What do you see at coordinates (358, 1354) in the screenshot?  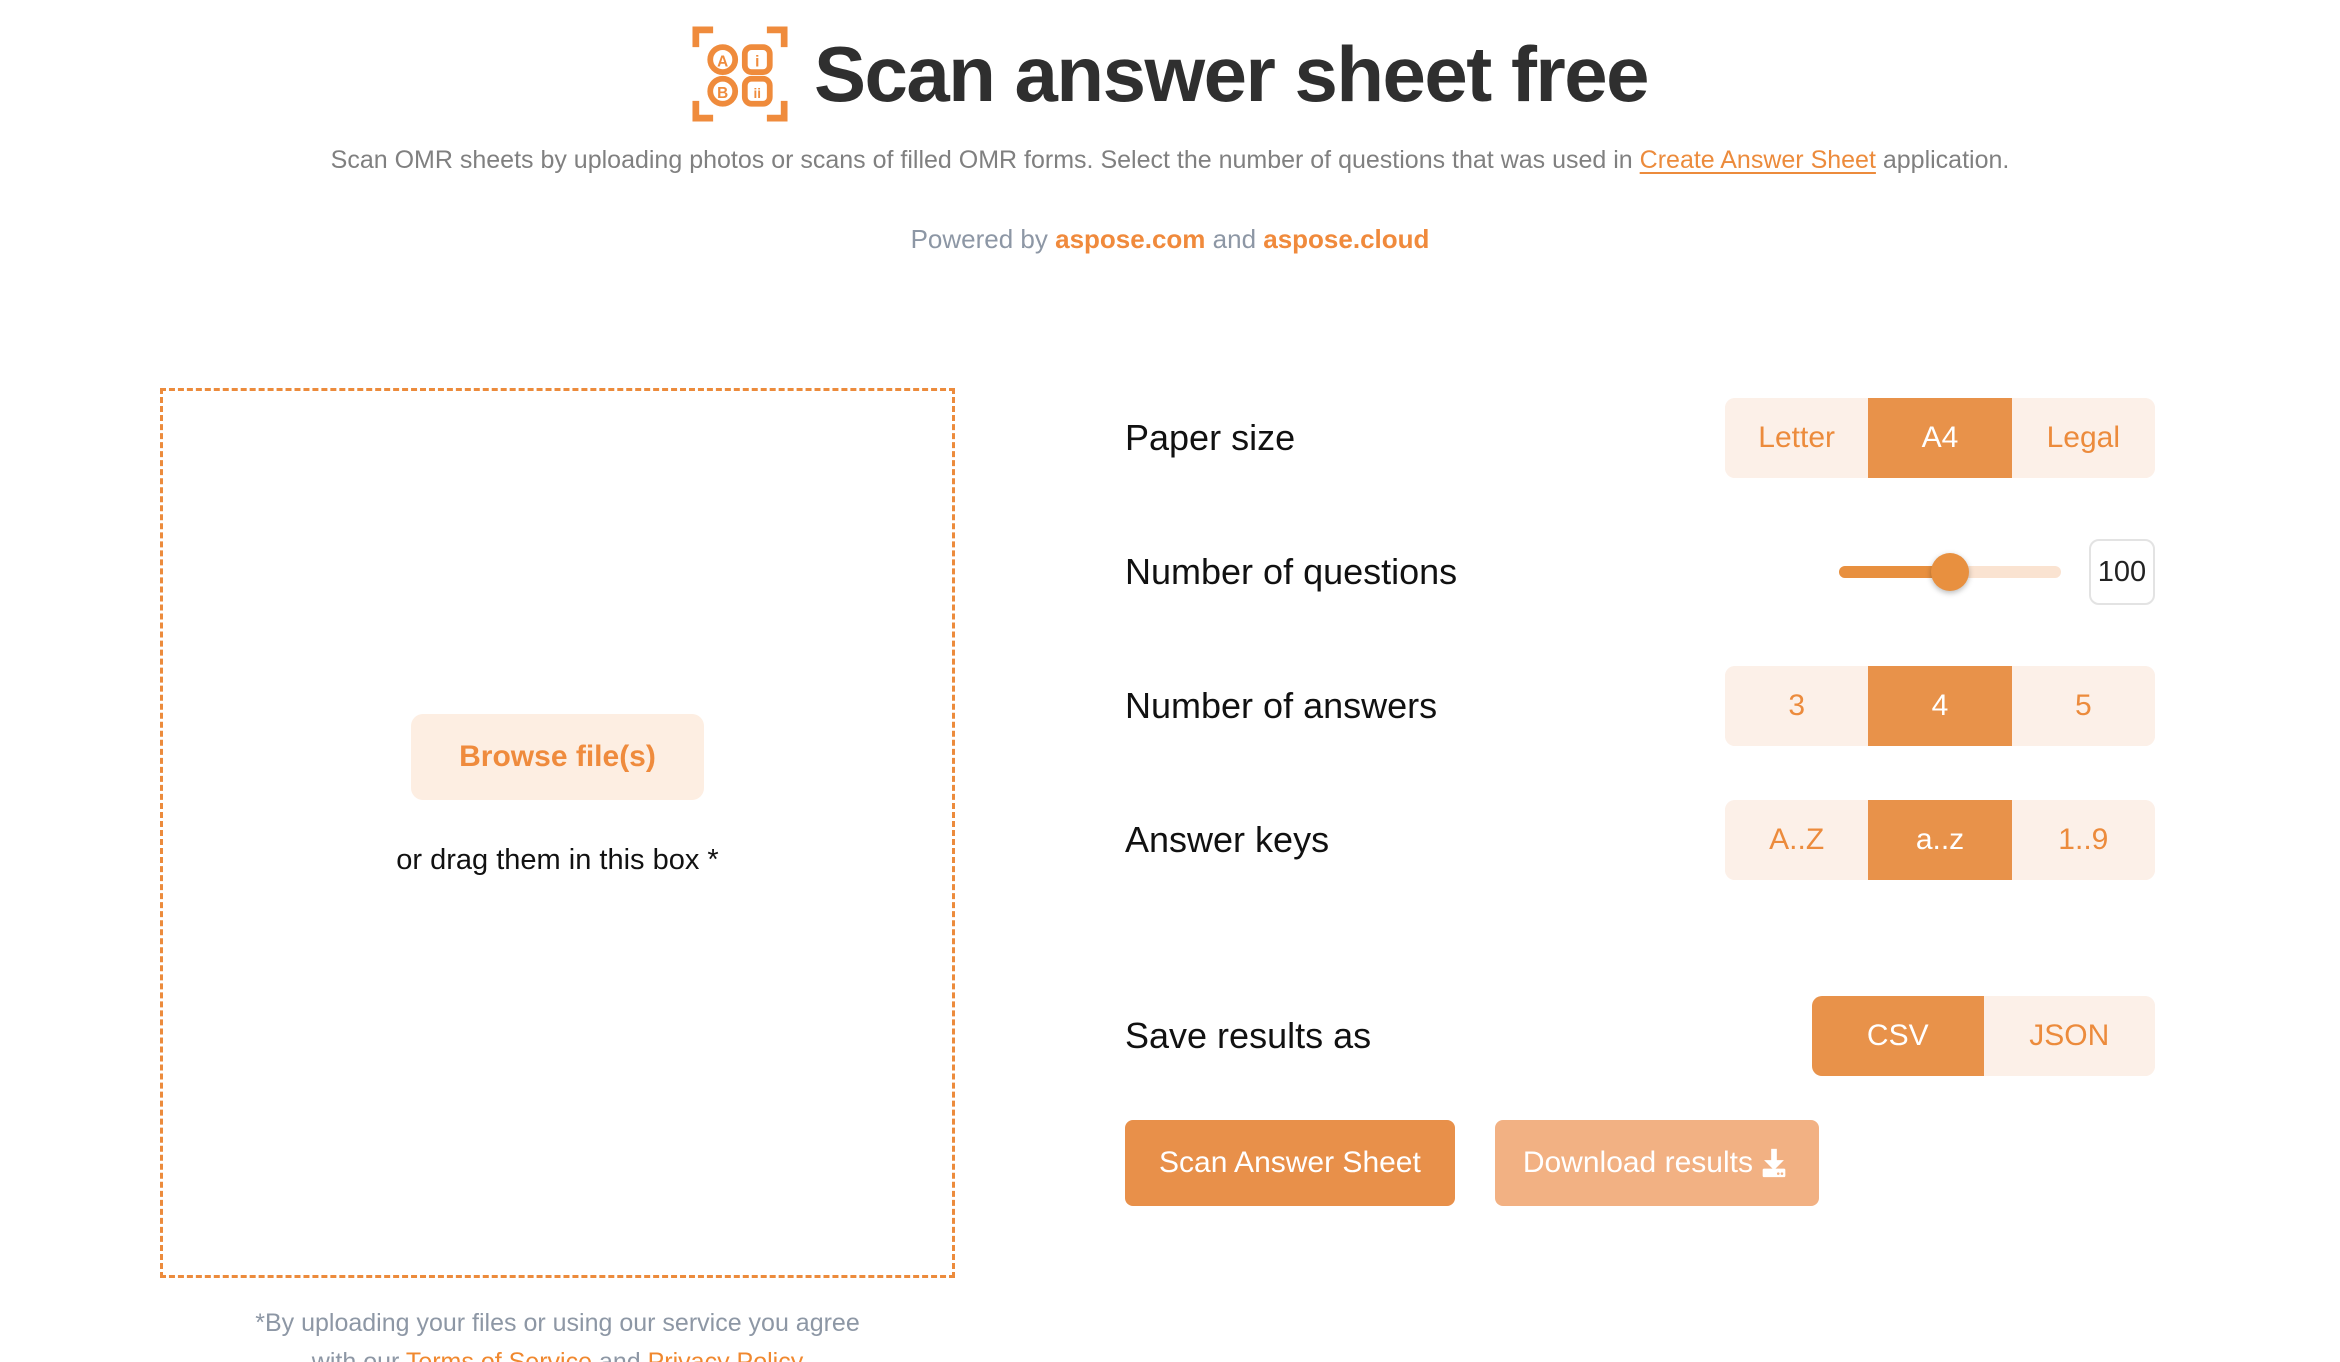 I see `agreement-with-our: with our` at bounding box center [358, 1354].